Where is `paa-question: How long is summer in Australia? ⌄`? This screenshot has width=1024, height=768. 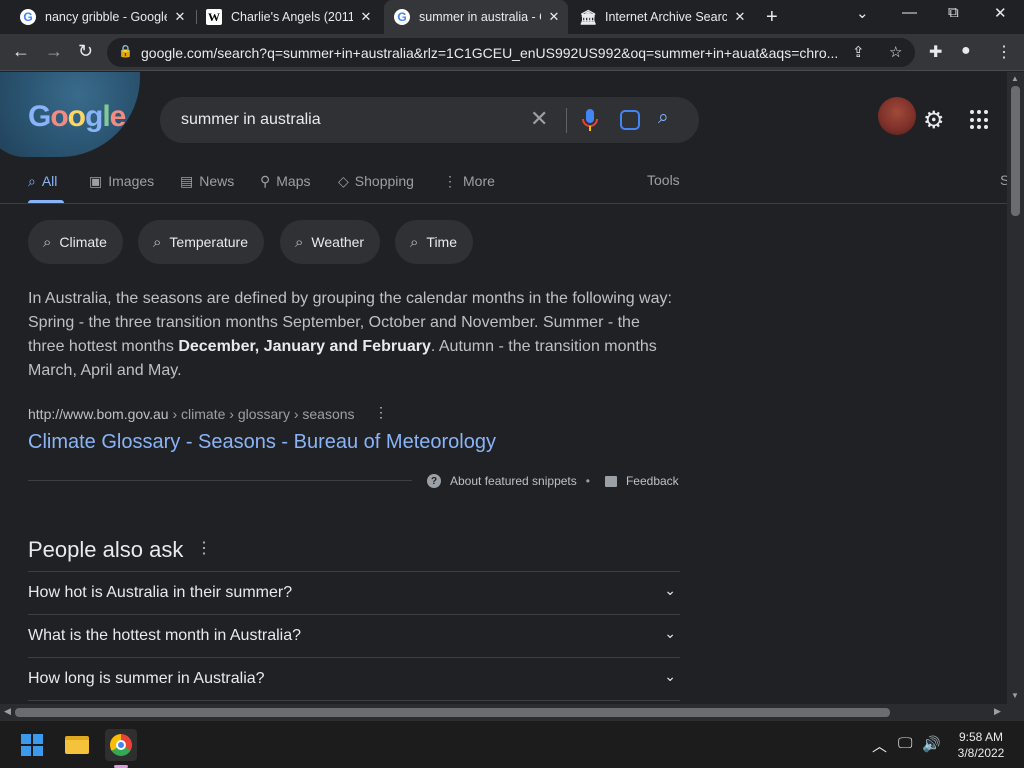 paa-question: How long is summer in Australia? ⌄ is located at coordinates (354, 679).